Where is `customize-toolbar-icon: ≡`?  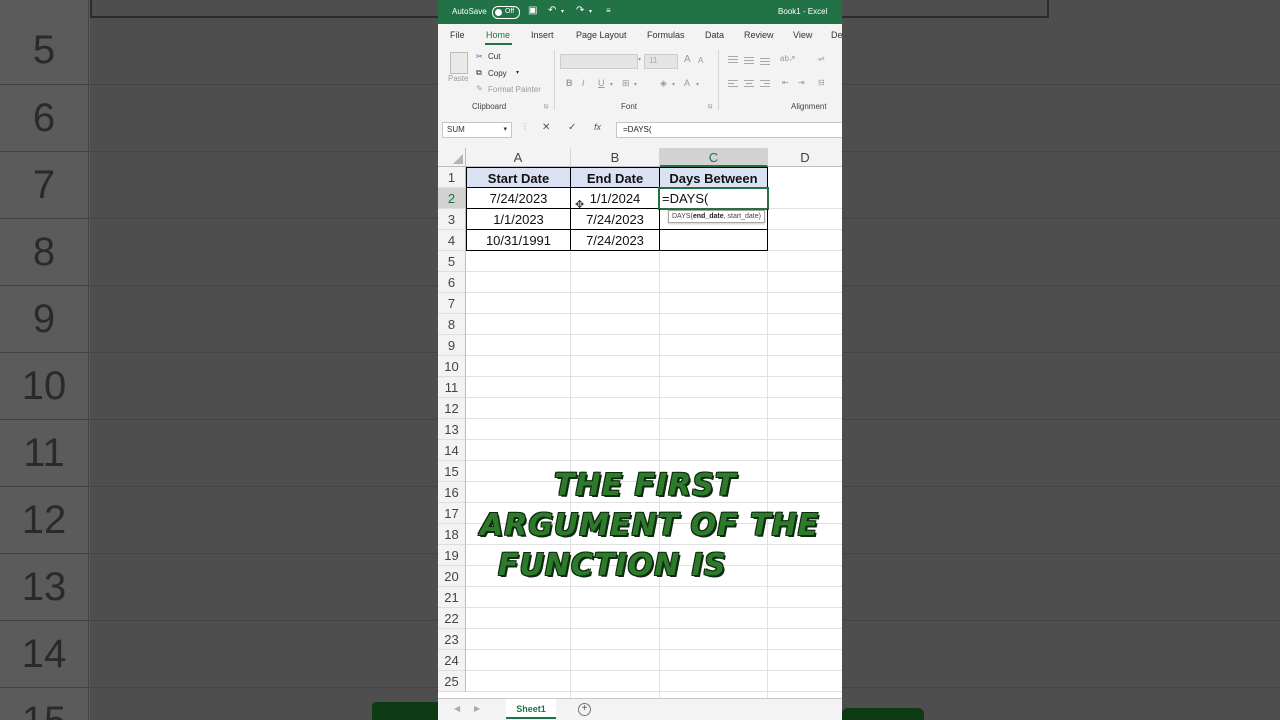 customize-toolbar-icon: ≡ is located at coordinates (608, 10).